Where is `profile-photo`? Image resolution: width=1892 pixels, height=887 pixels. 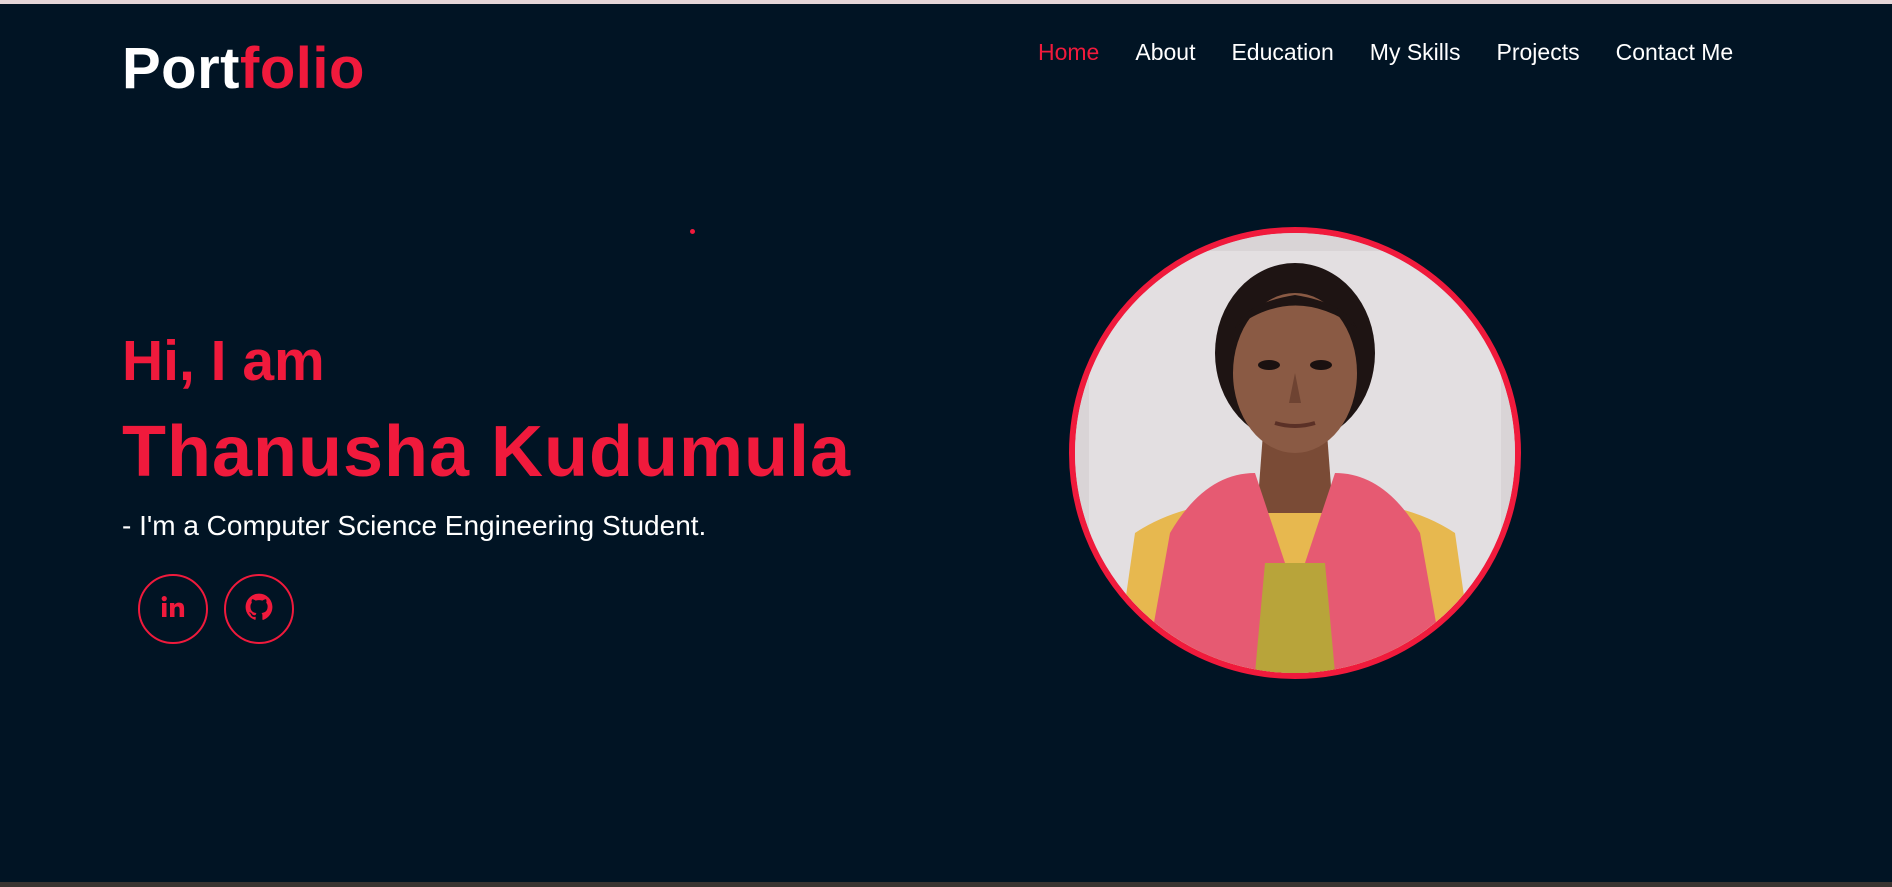 profile-photo is located at coordinates (1295, 453).